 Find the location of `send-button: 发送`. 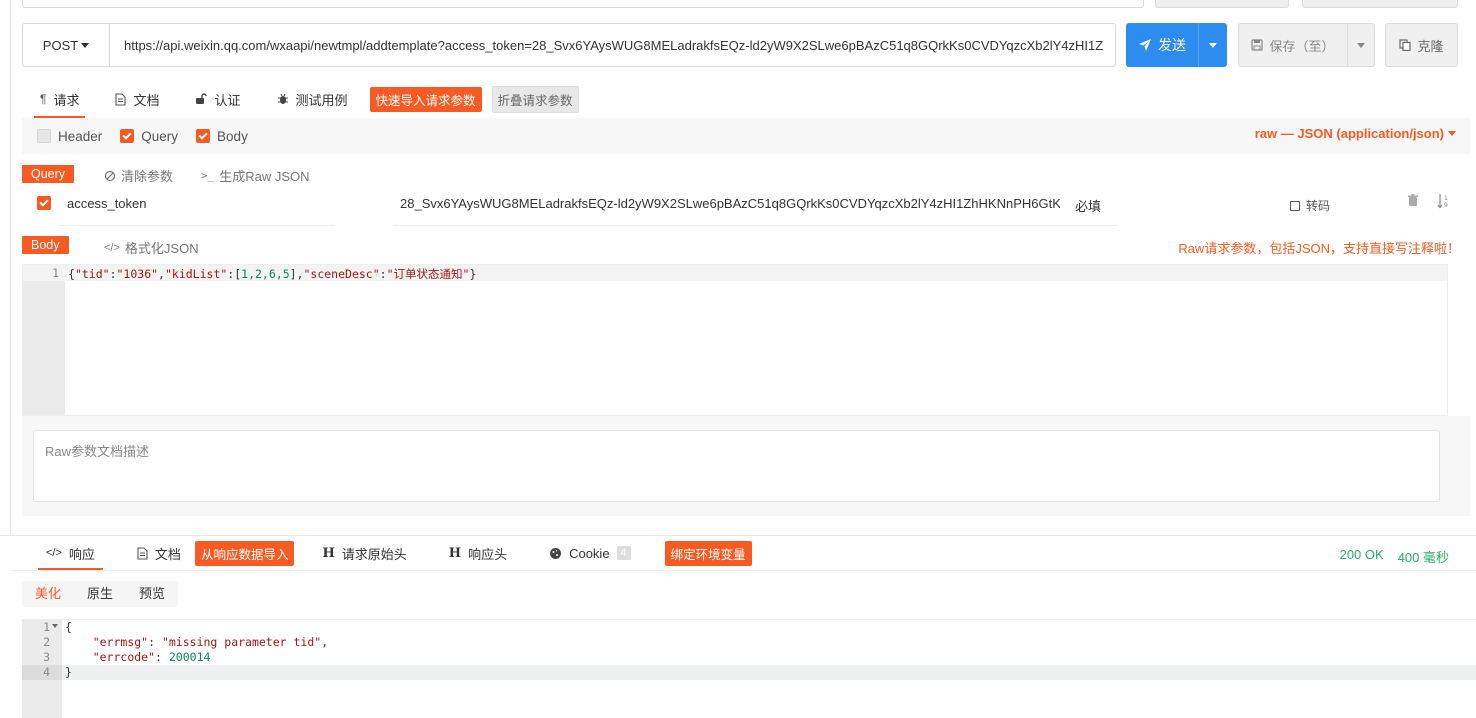

send-button: 发送 is located at coordinates (1176, 45).